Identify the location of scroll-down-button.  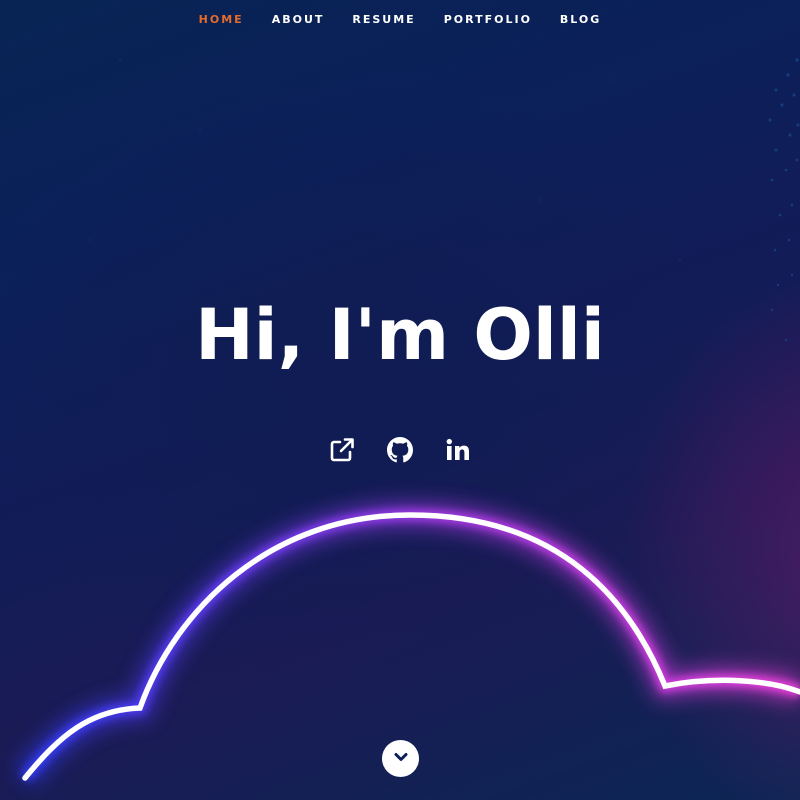
(400, 758).